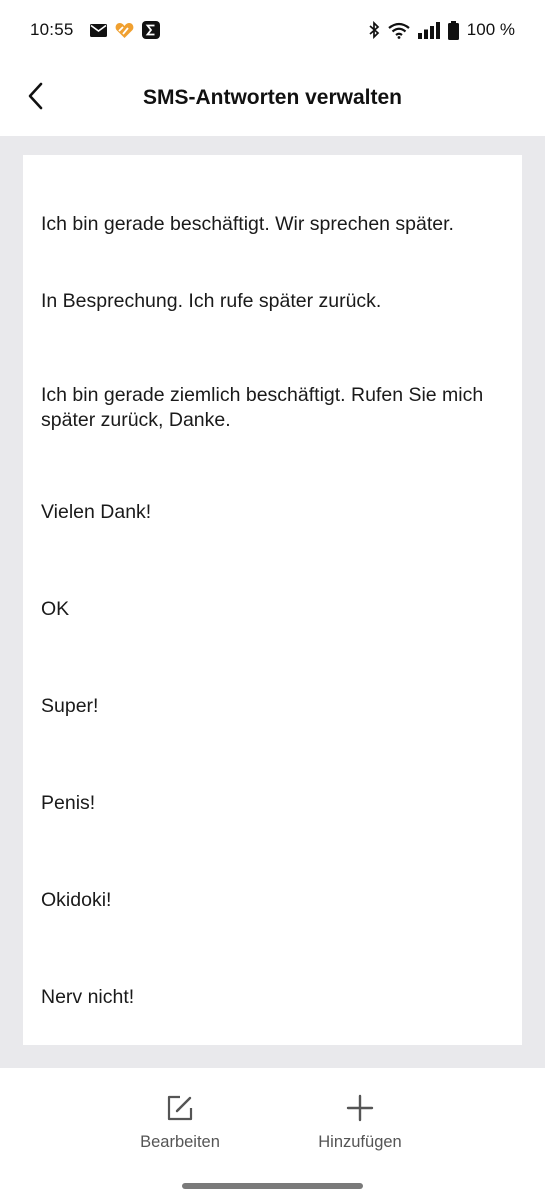 The image size is (545, 1200). Describe the element at coordinates (70, 706) in the screenshot. I see `reply-text: Super!` at that location.